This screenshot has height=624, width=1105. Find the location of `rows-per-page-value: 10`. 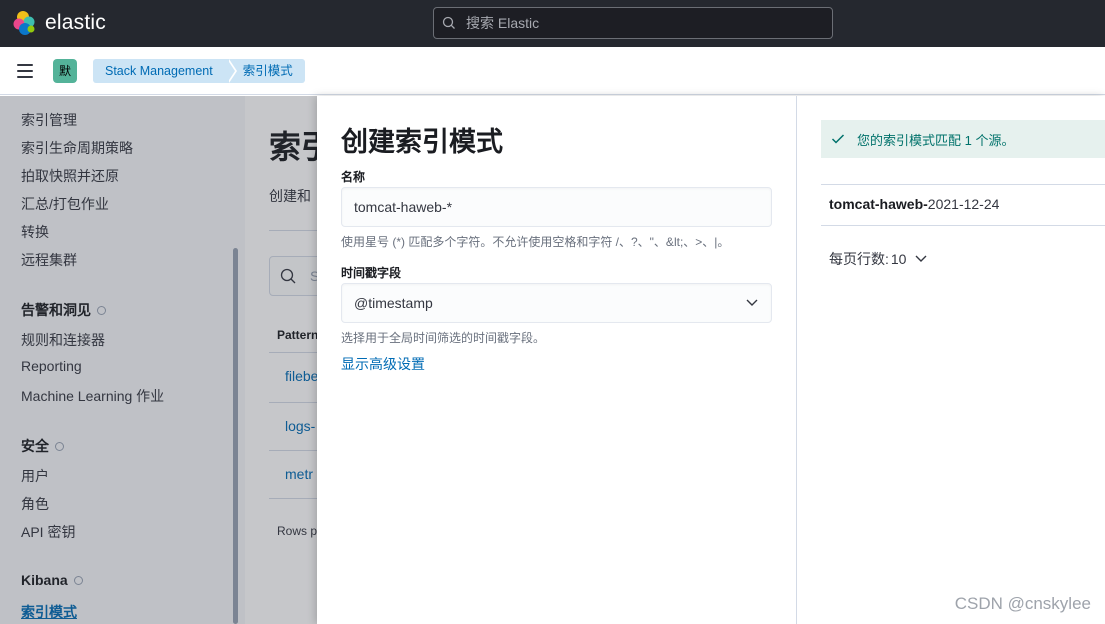

rows-per-page-value: 10 is located at coordinates (898, 259).